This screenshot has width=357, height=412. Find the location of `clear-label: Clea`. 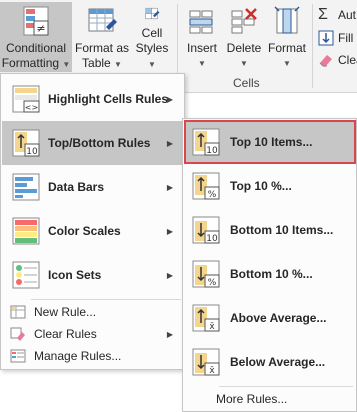

clear-label: Clea is located at coordinates (347, 60).